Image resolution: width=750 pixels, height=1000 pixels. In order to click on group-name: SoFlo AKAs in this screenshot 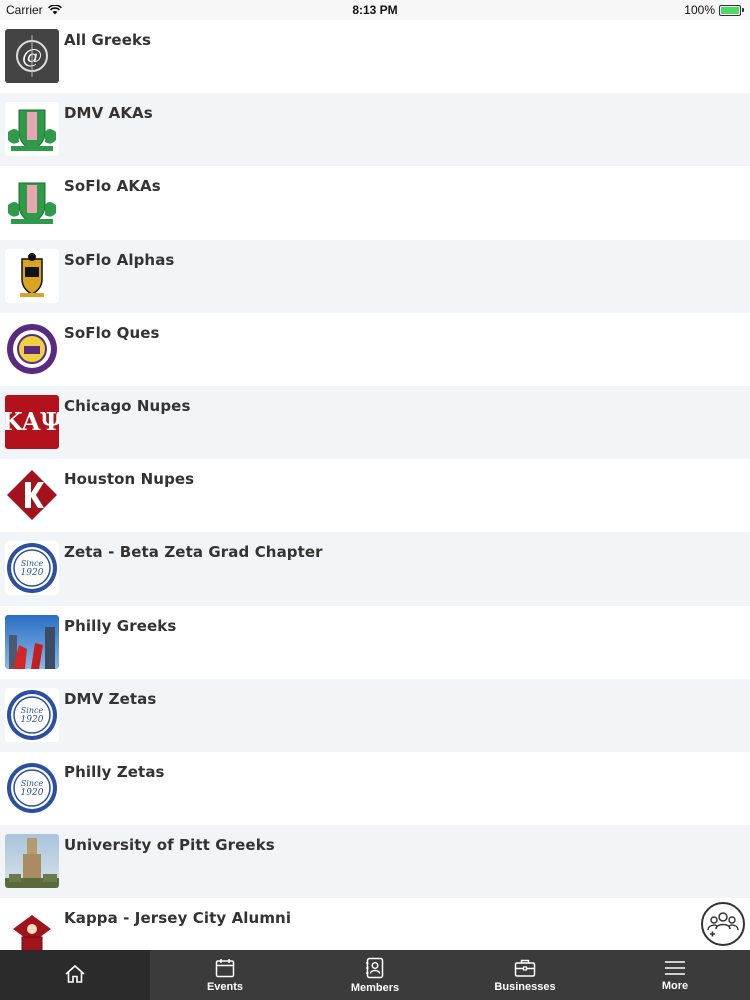, I will do `click(112, 186)`.